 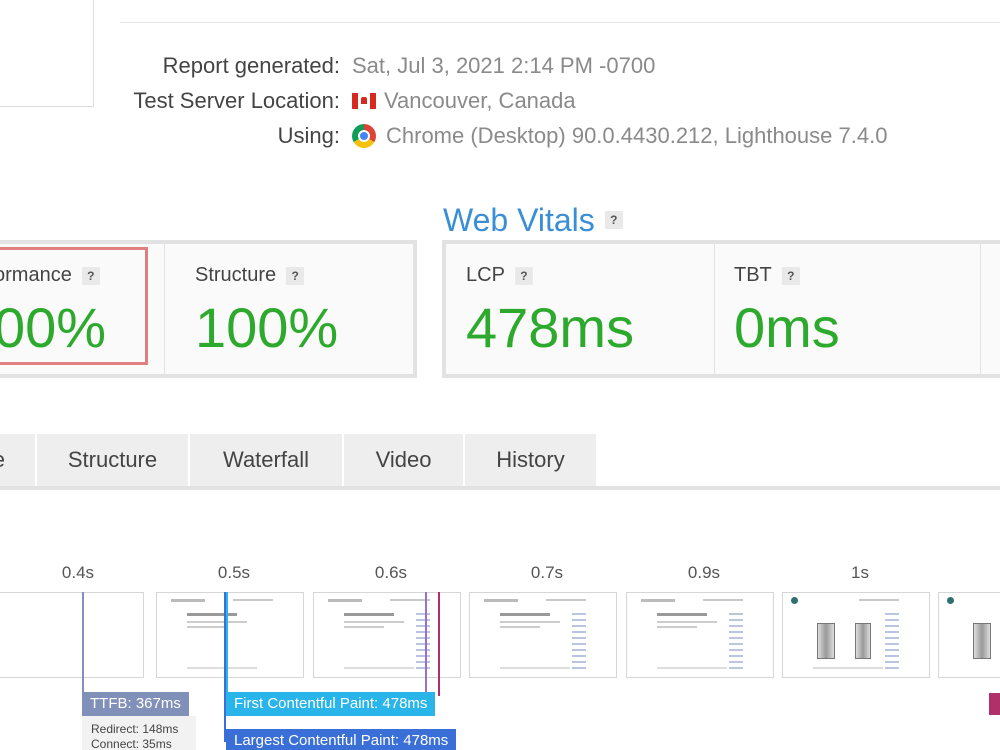 What do you see at coordinates (652, 101) in the screenshot?
I see `server-location-value-row: Vancouver, Canada` at bounding box center [652, 101].